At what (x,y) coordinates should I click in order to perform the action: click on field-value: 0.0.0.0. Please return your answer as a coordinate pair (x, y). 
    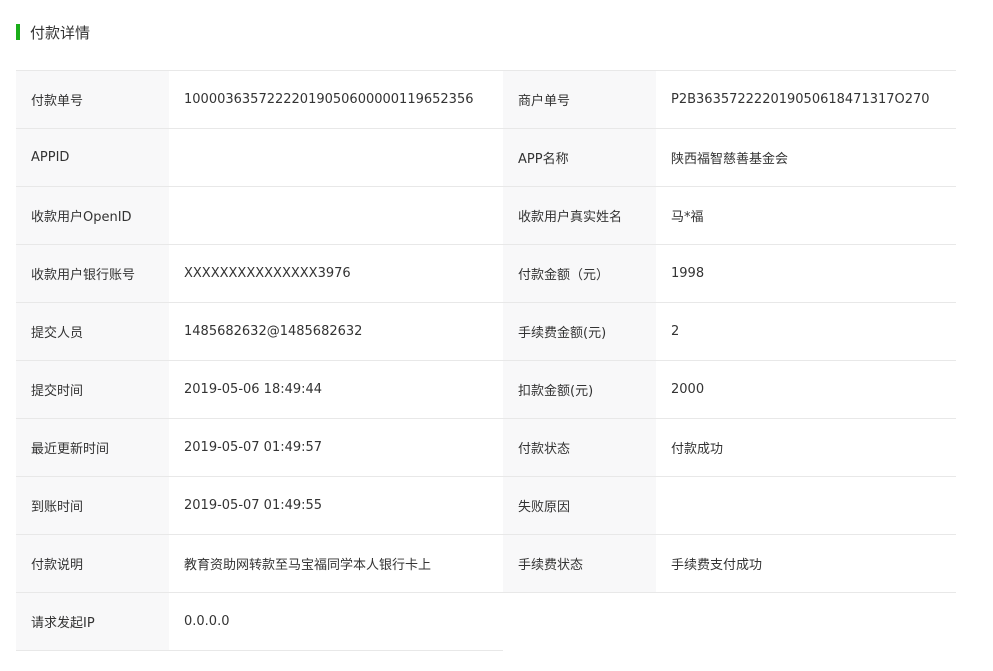
    Looking at the image, I should click on (336, 622).